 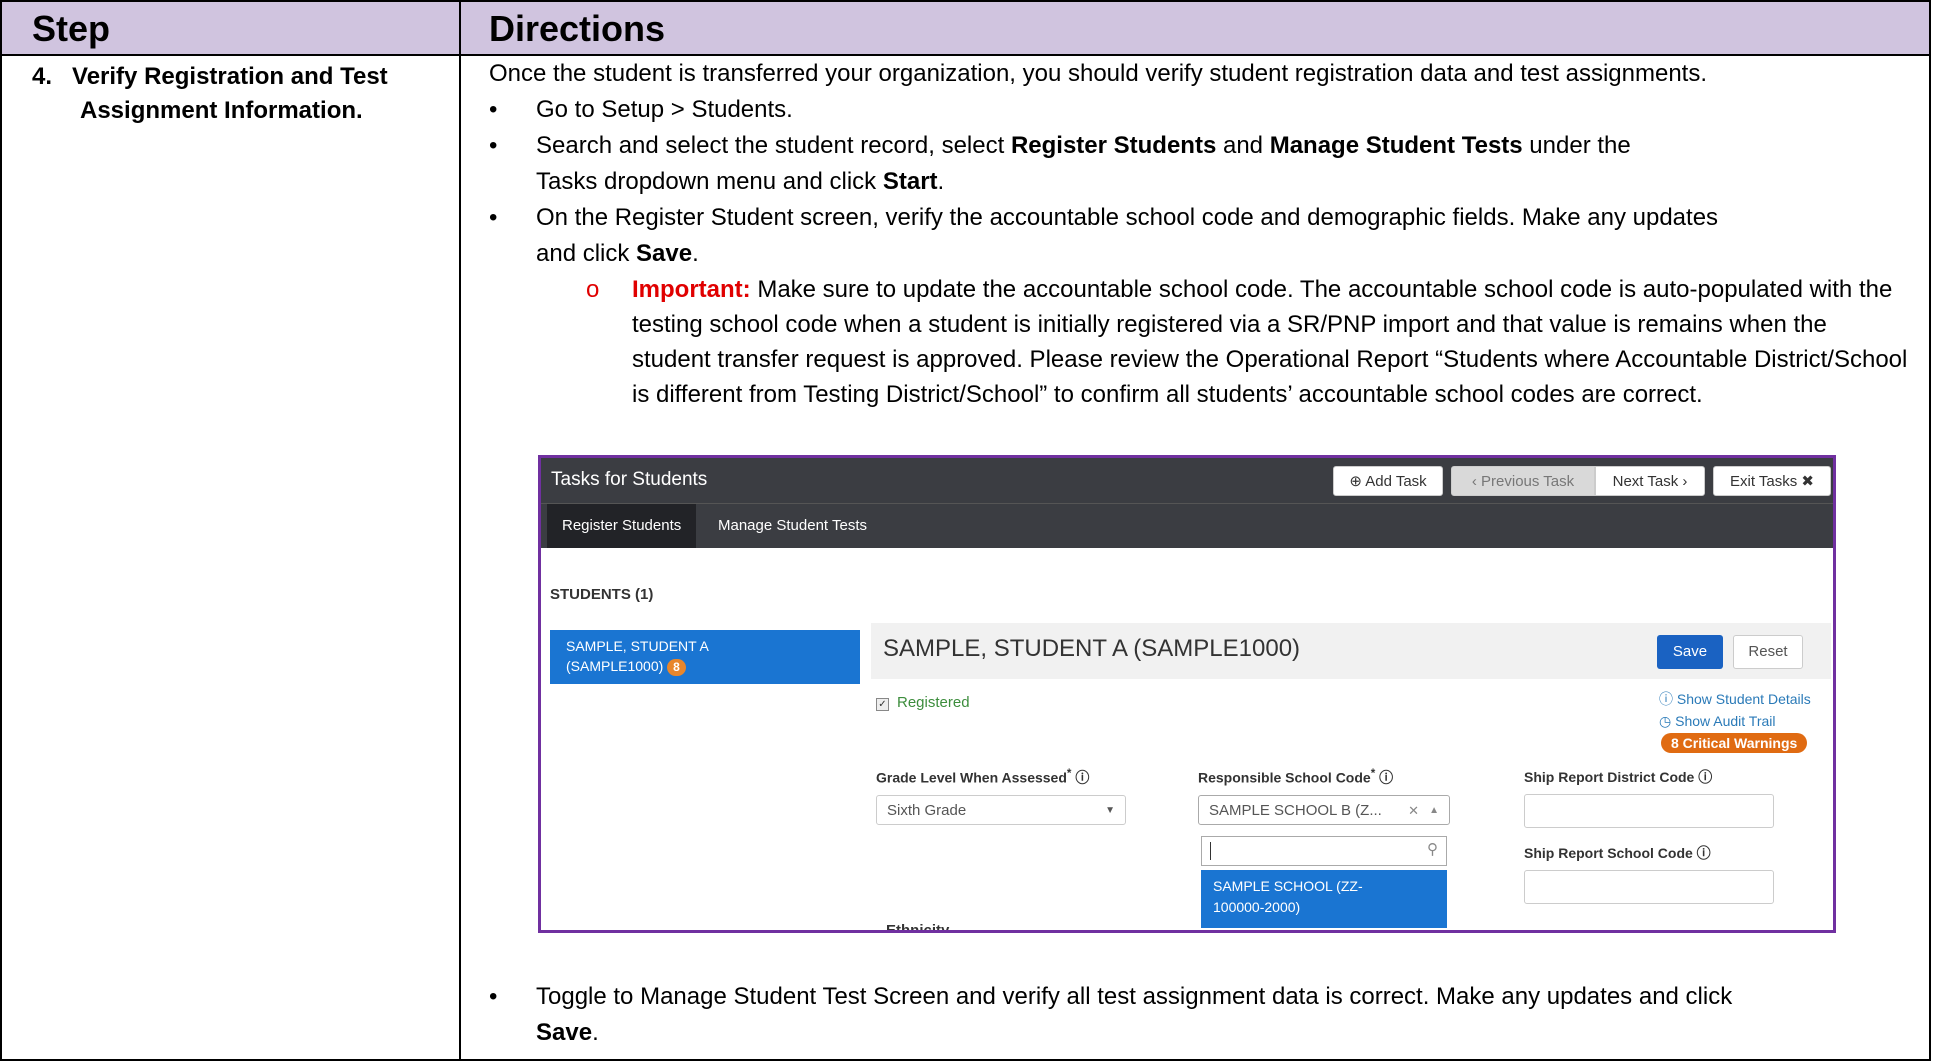 I want to click on grade-level-select: Sixth Grade ▼, so click(x=1001, y=810).